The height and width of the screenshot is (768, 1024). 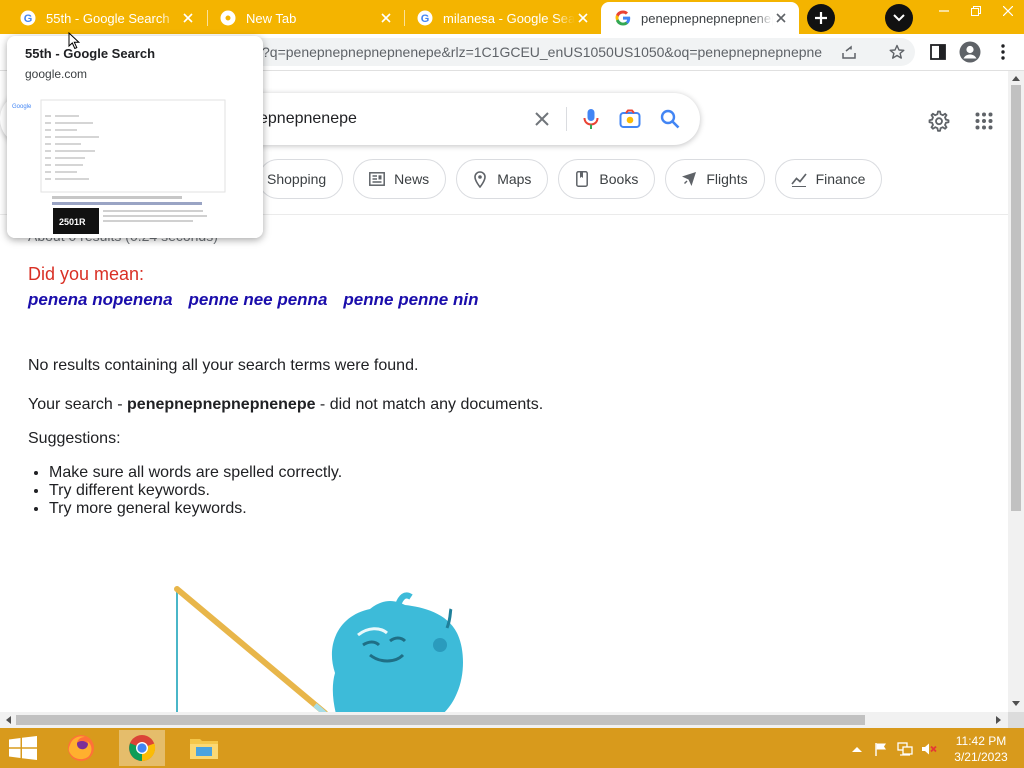 I want to click on mouse-cursor-icon, so click(x=74, y=41).